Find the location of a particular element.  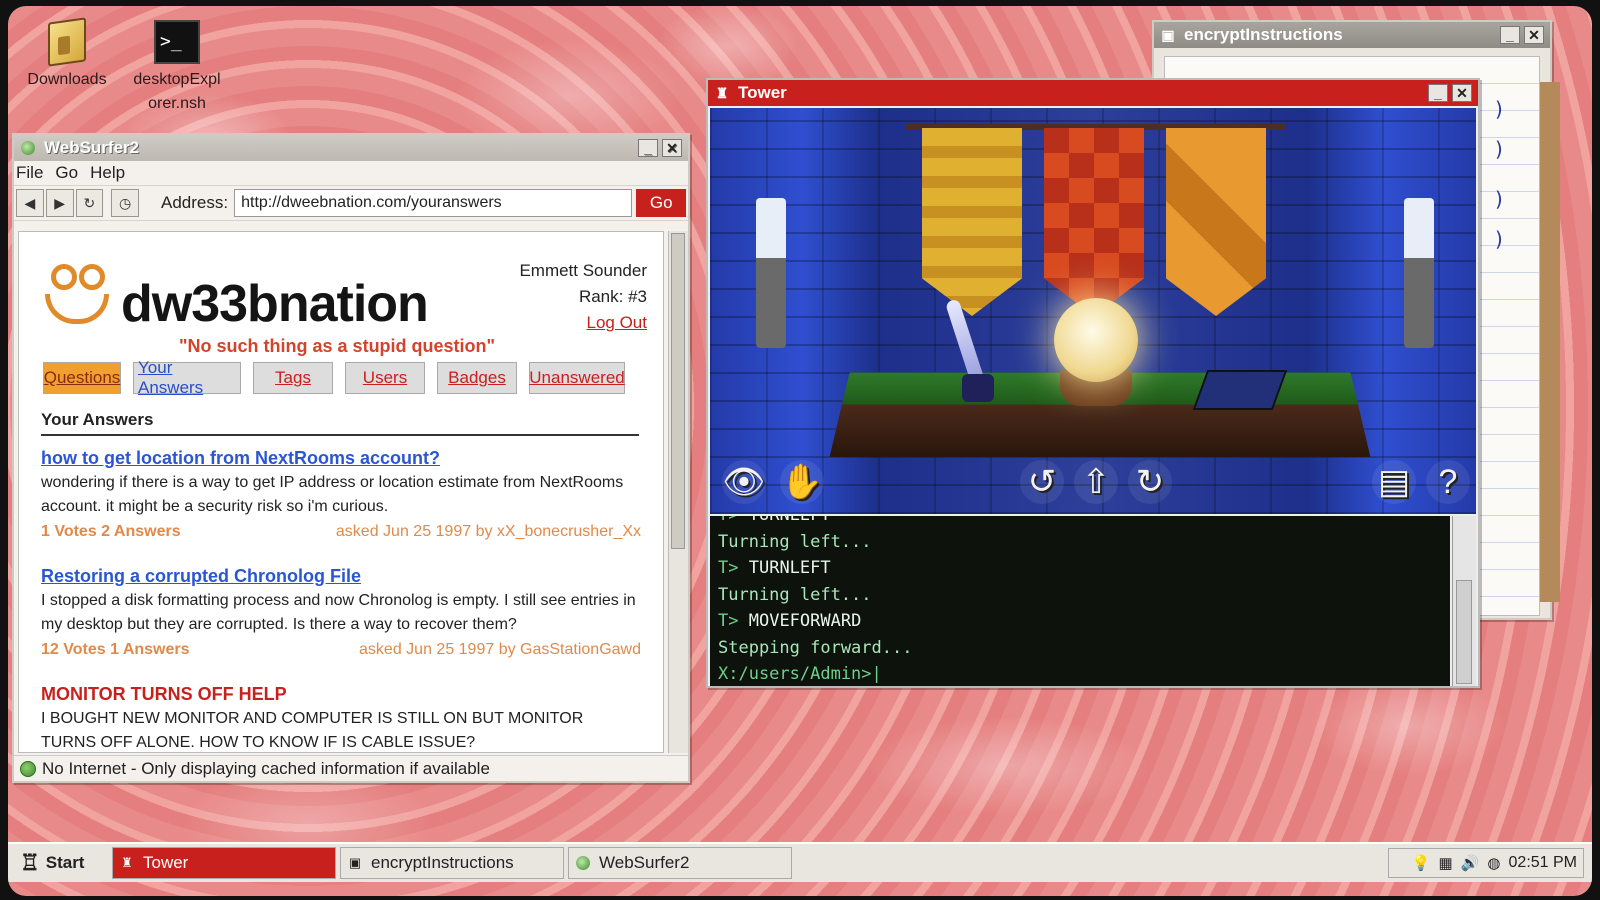

globe-icon: ◍ is located at coordinates (1493, 863).